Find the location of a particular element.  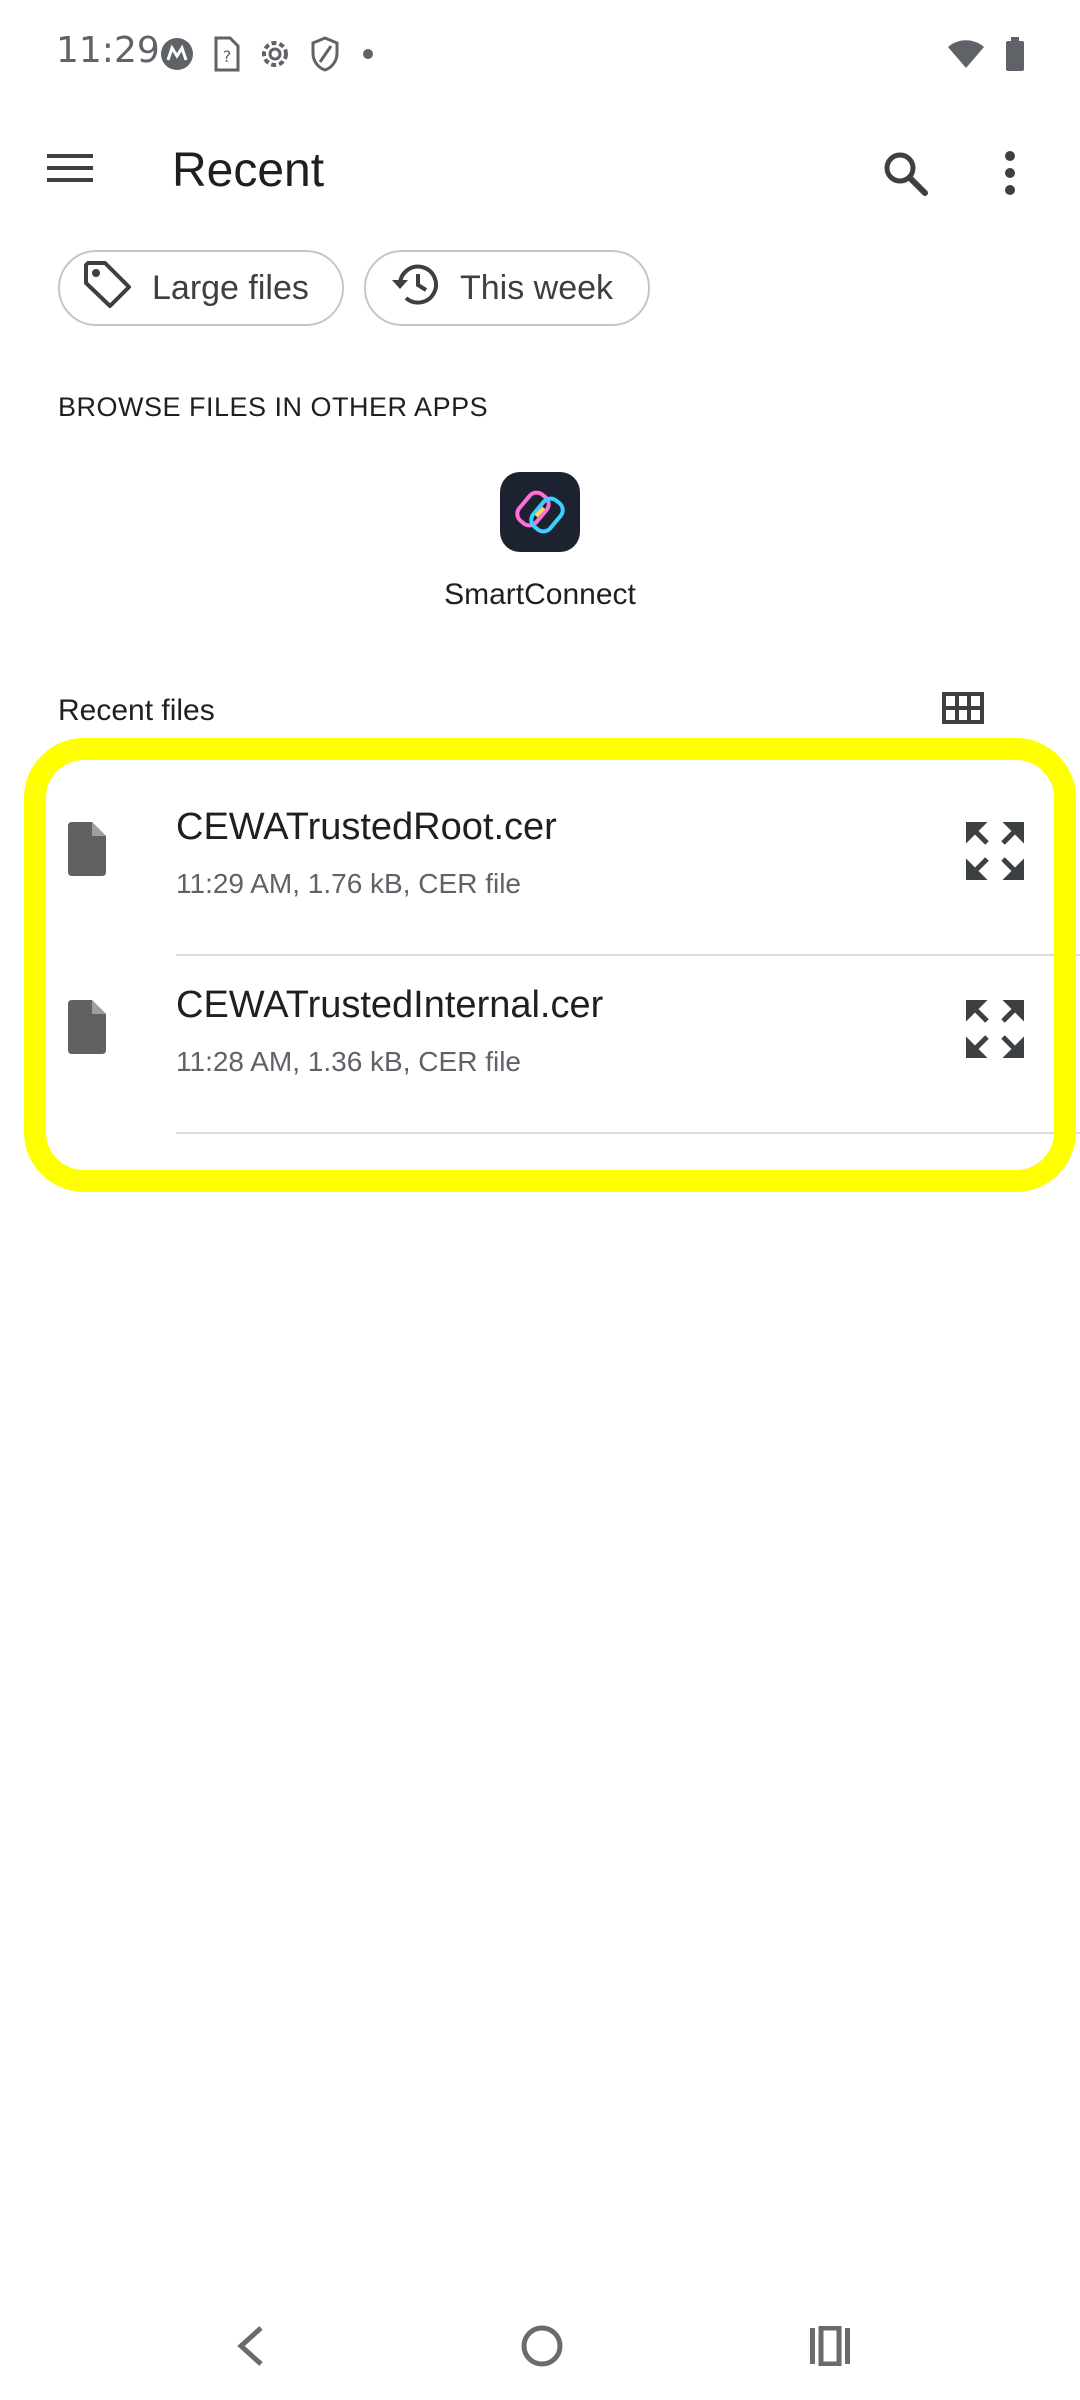

menu-icon is located at coordinates (70, 170).